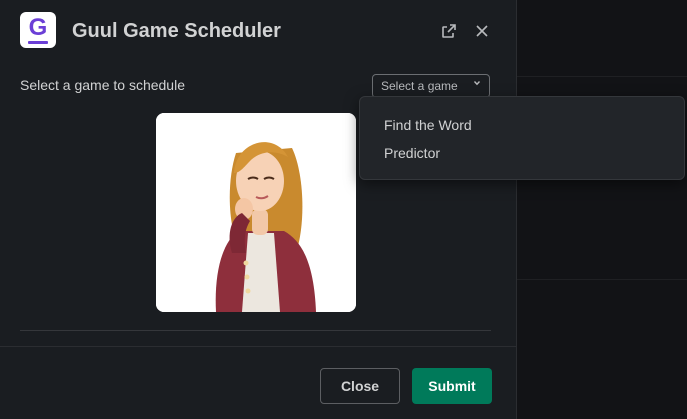  Describe the element at coordinates (360, 386) in the screenshot. I see `close-button: Close` at that location.